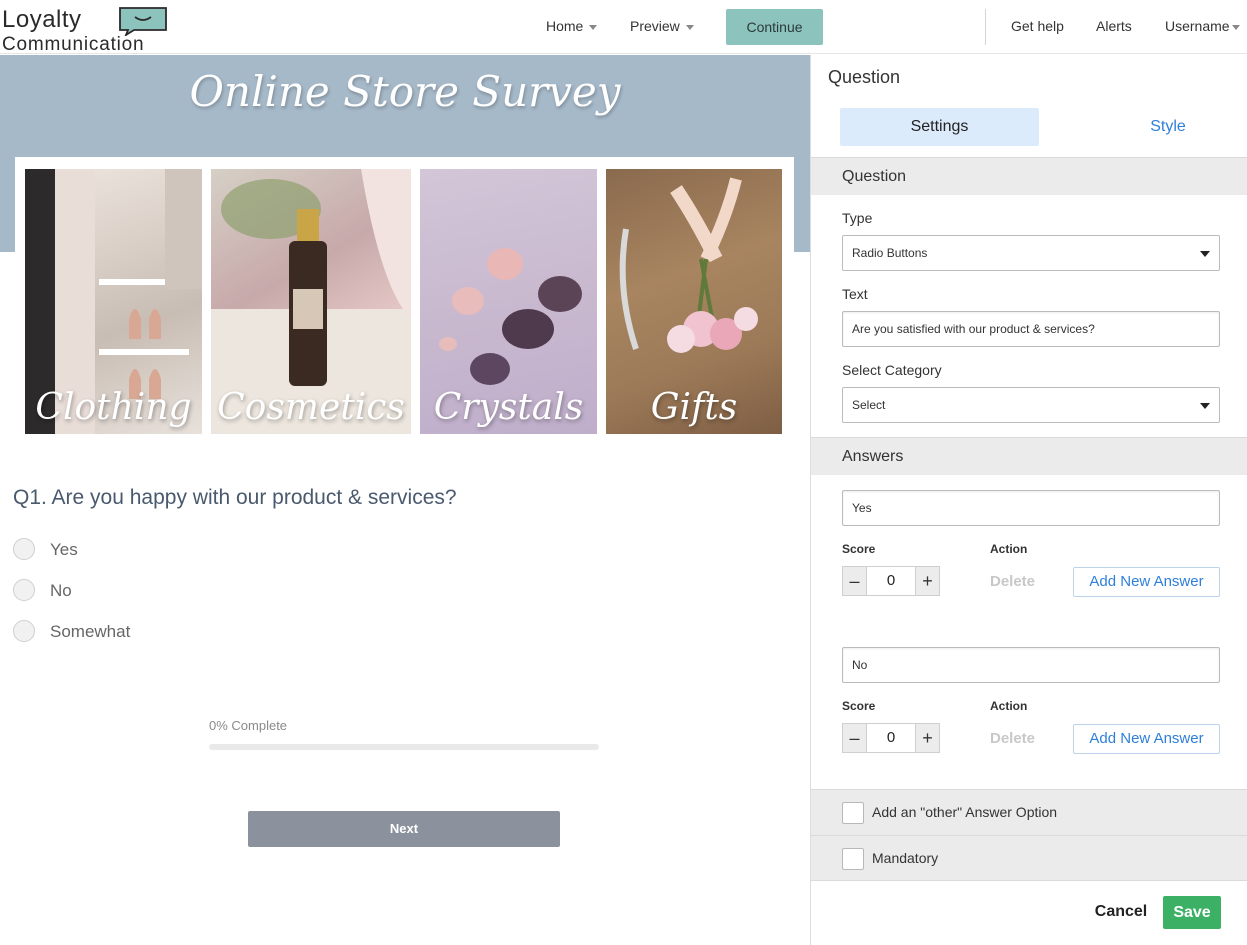  Describe the element at coordinates (143, 21) in the screenshot. I see `chat-bubble-icon` at that location.